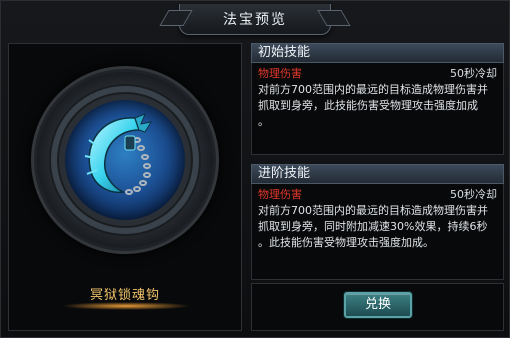  I want to click on disc-center, so click(125, 160).